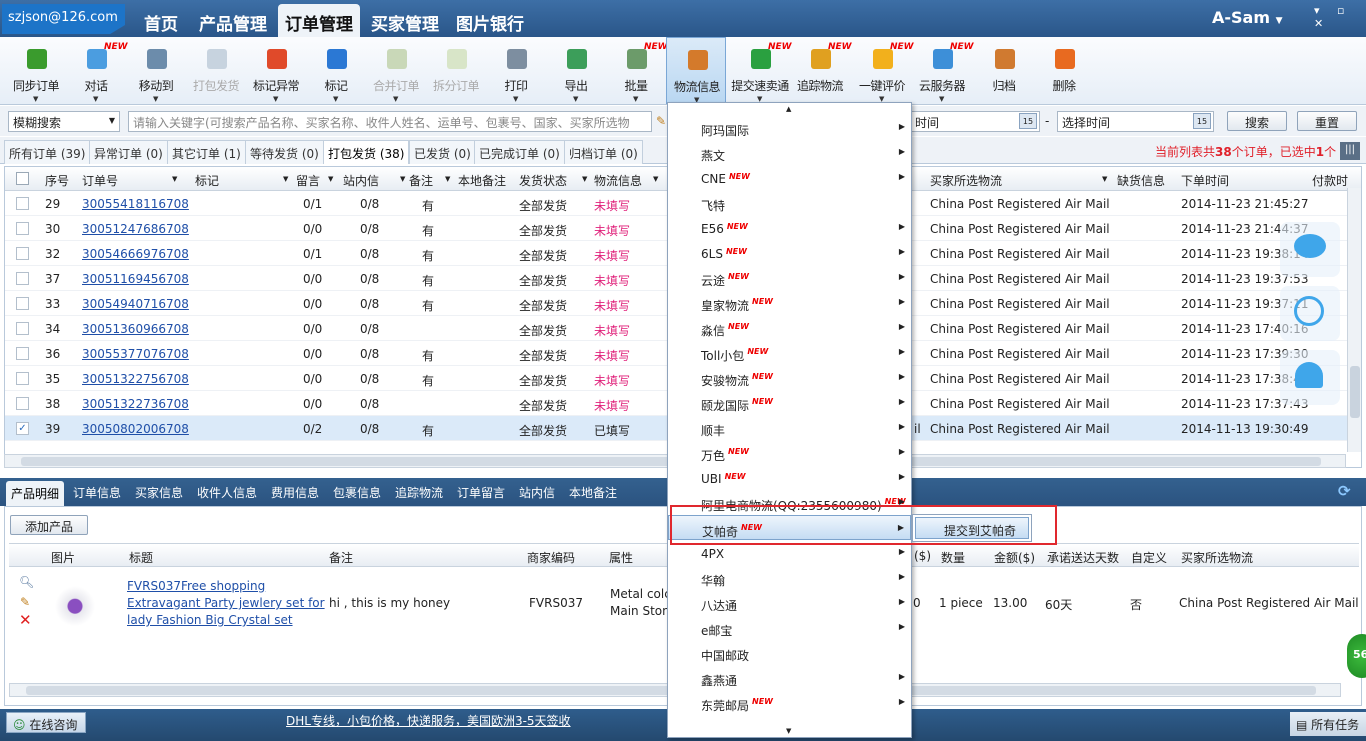 The width and height of the screenshot is (1366, 741). What do you see at coordinates (1004, 70) in the screenshot?
I see `toolbar-archive-button: 归档` at bounding box center [1004, 70].